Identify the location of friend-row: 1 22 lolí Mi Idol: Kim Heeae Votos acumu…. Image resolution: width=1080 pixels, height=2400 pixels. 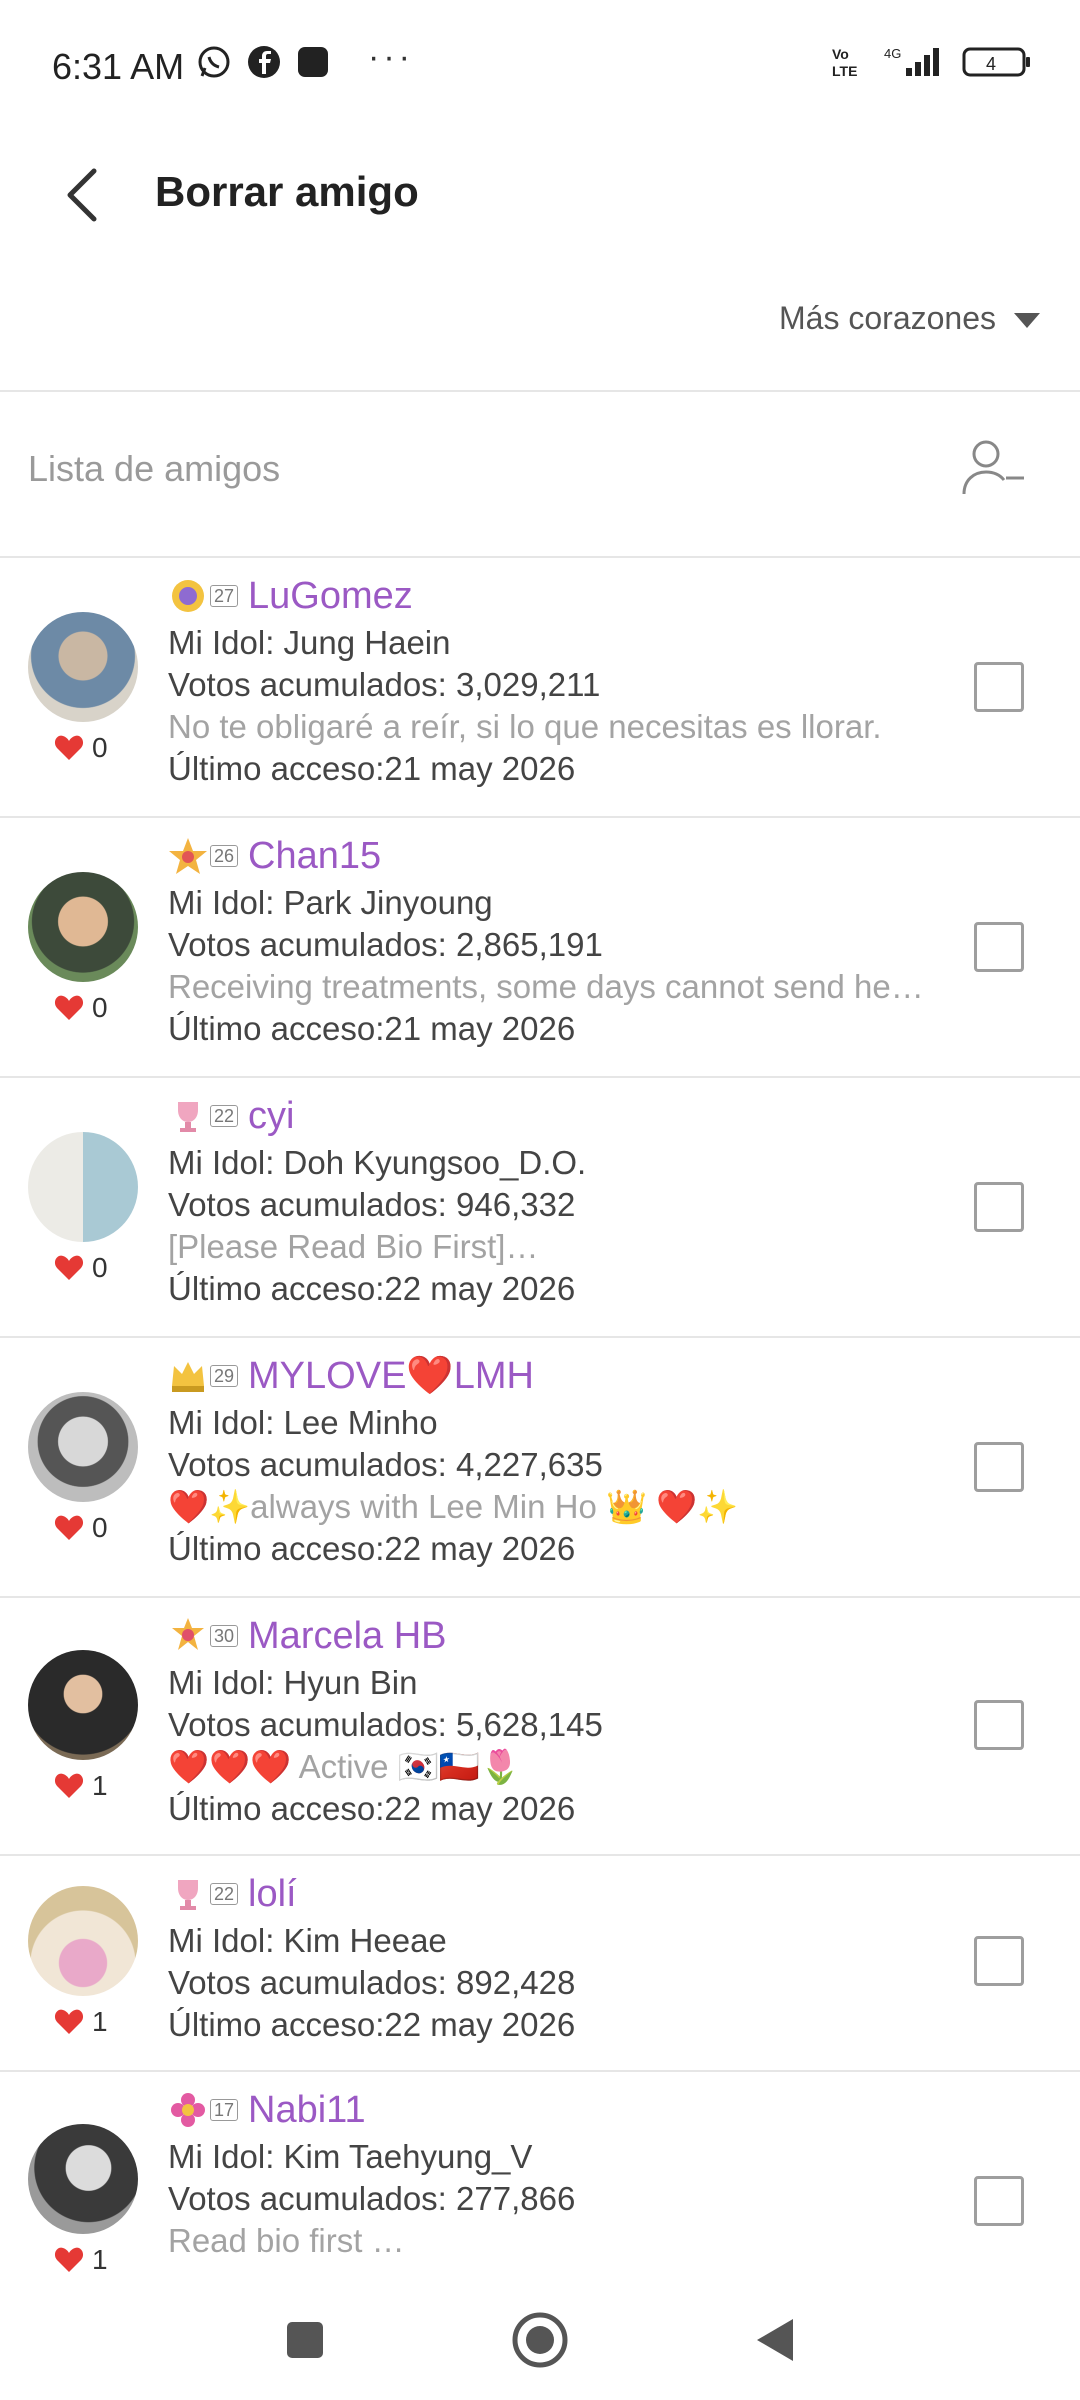
(540, 1964).